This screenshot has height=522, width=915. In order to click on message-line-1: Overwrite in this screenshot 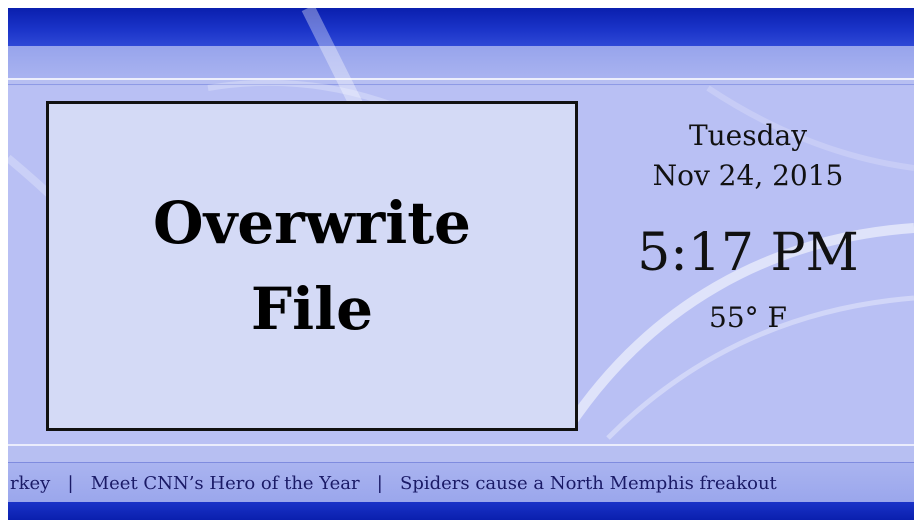, I will do `click(312, 223)`.